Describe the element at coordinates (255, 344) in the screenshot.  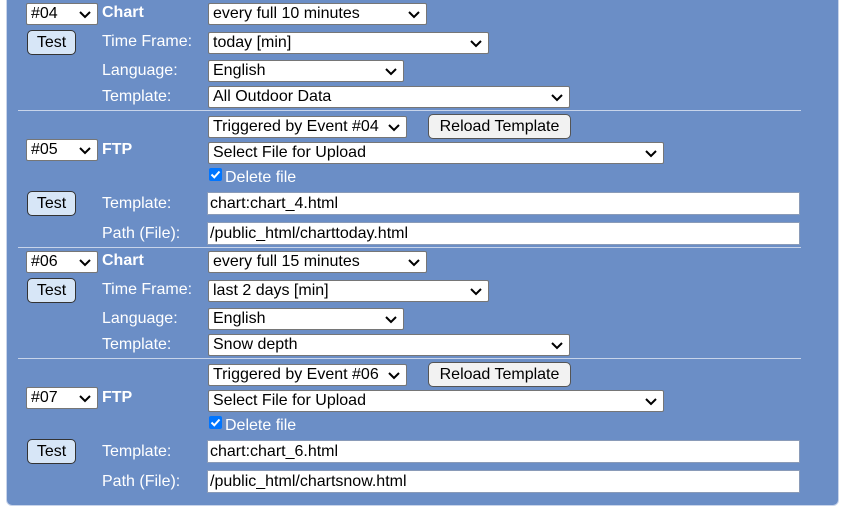
I see `template-value: Snow depth` at that location.